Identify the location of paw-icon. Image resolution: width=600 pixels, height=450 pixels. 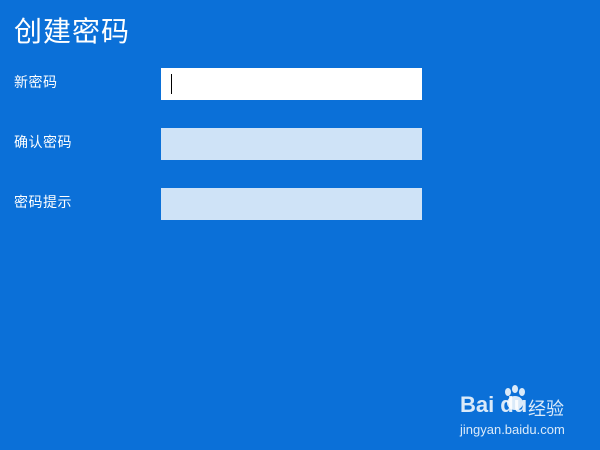
(515, 397).